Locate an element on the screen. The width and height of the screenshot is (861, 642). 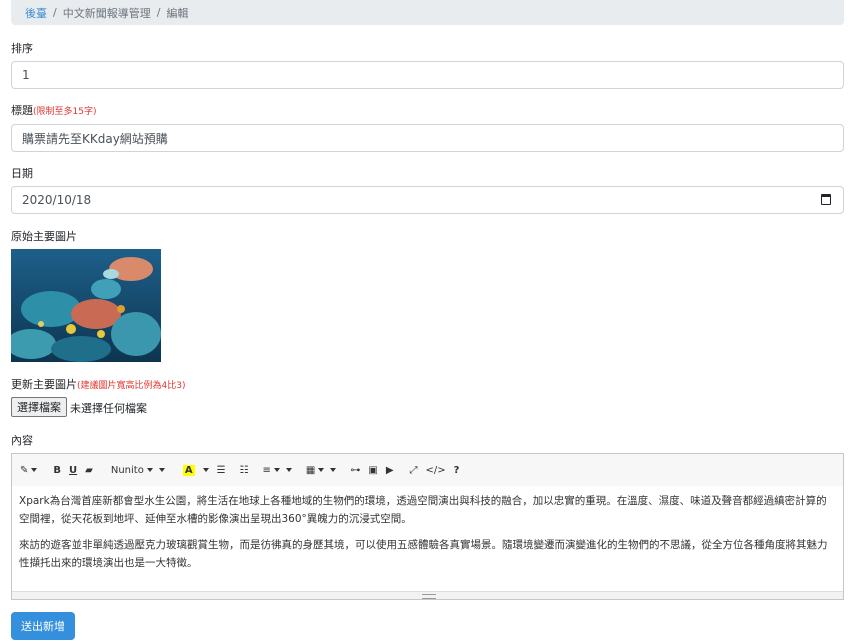
font-name-dropdown: Nunito is located at coordinates (138, 470).